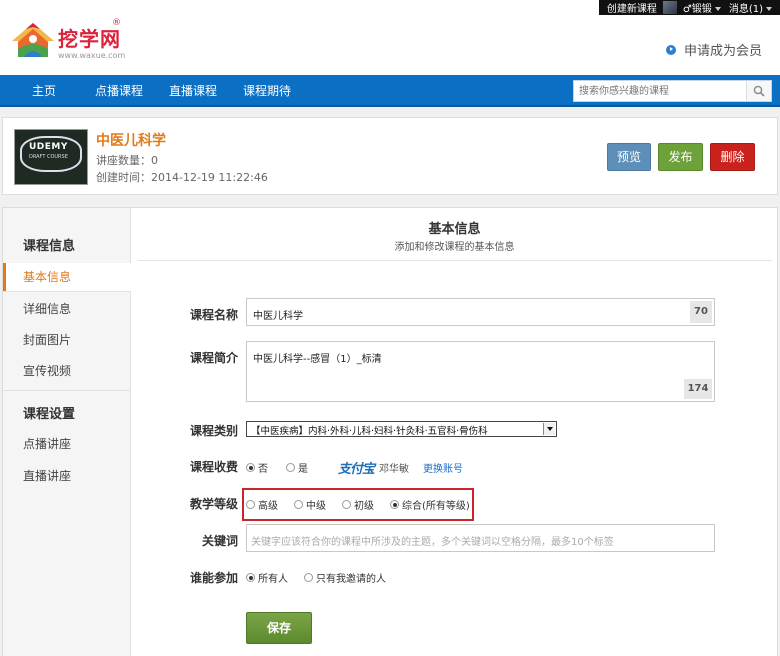 This screenshot has width=780, height=656. I want to click on course-category-select: 【中医疾病】内科·外科·儿科·妇科·针灸科·五官科·骨伤科, so click(401, 429).